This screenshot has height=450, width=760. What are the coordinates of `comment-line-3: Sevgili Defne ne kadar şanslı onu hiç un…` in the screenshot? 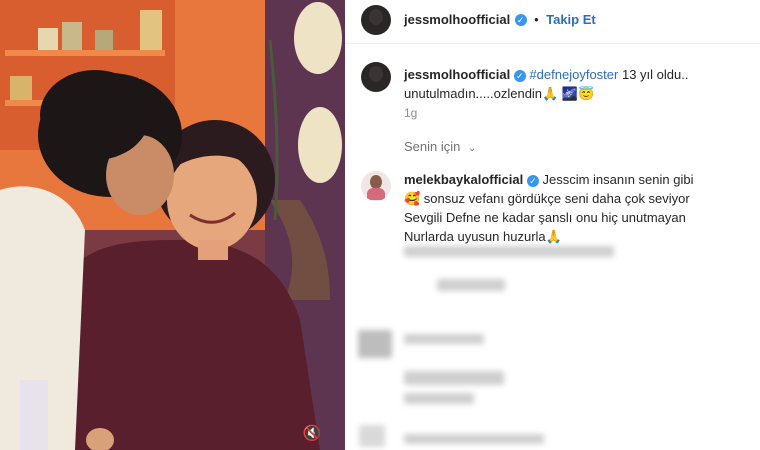 It's located at (545, 217).